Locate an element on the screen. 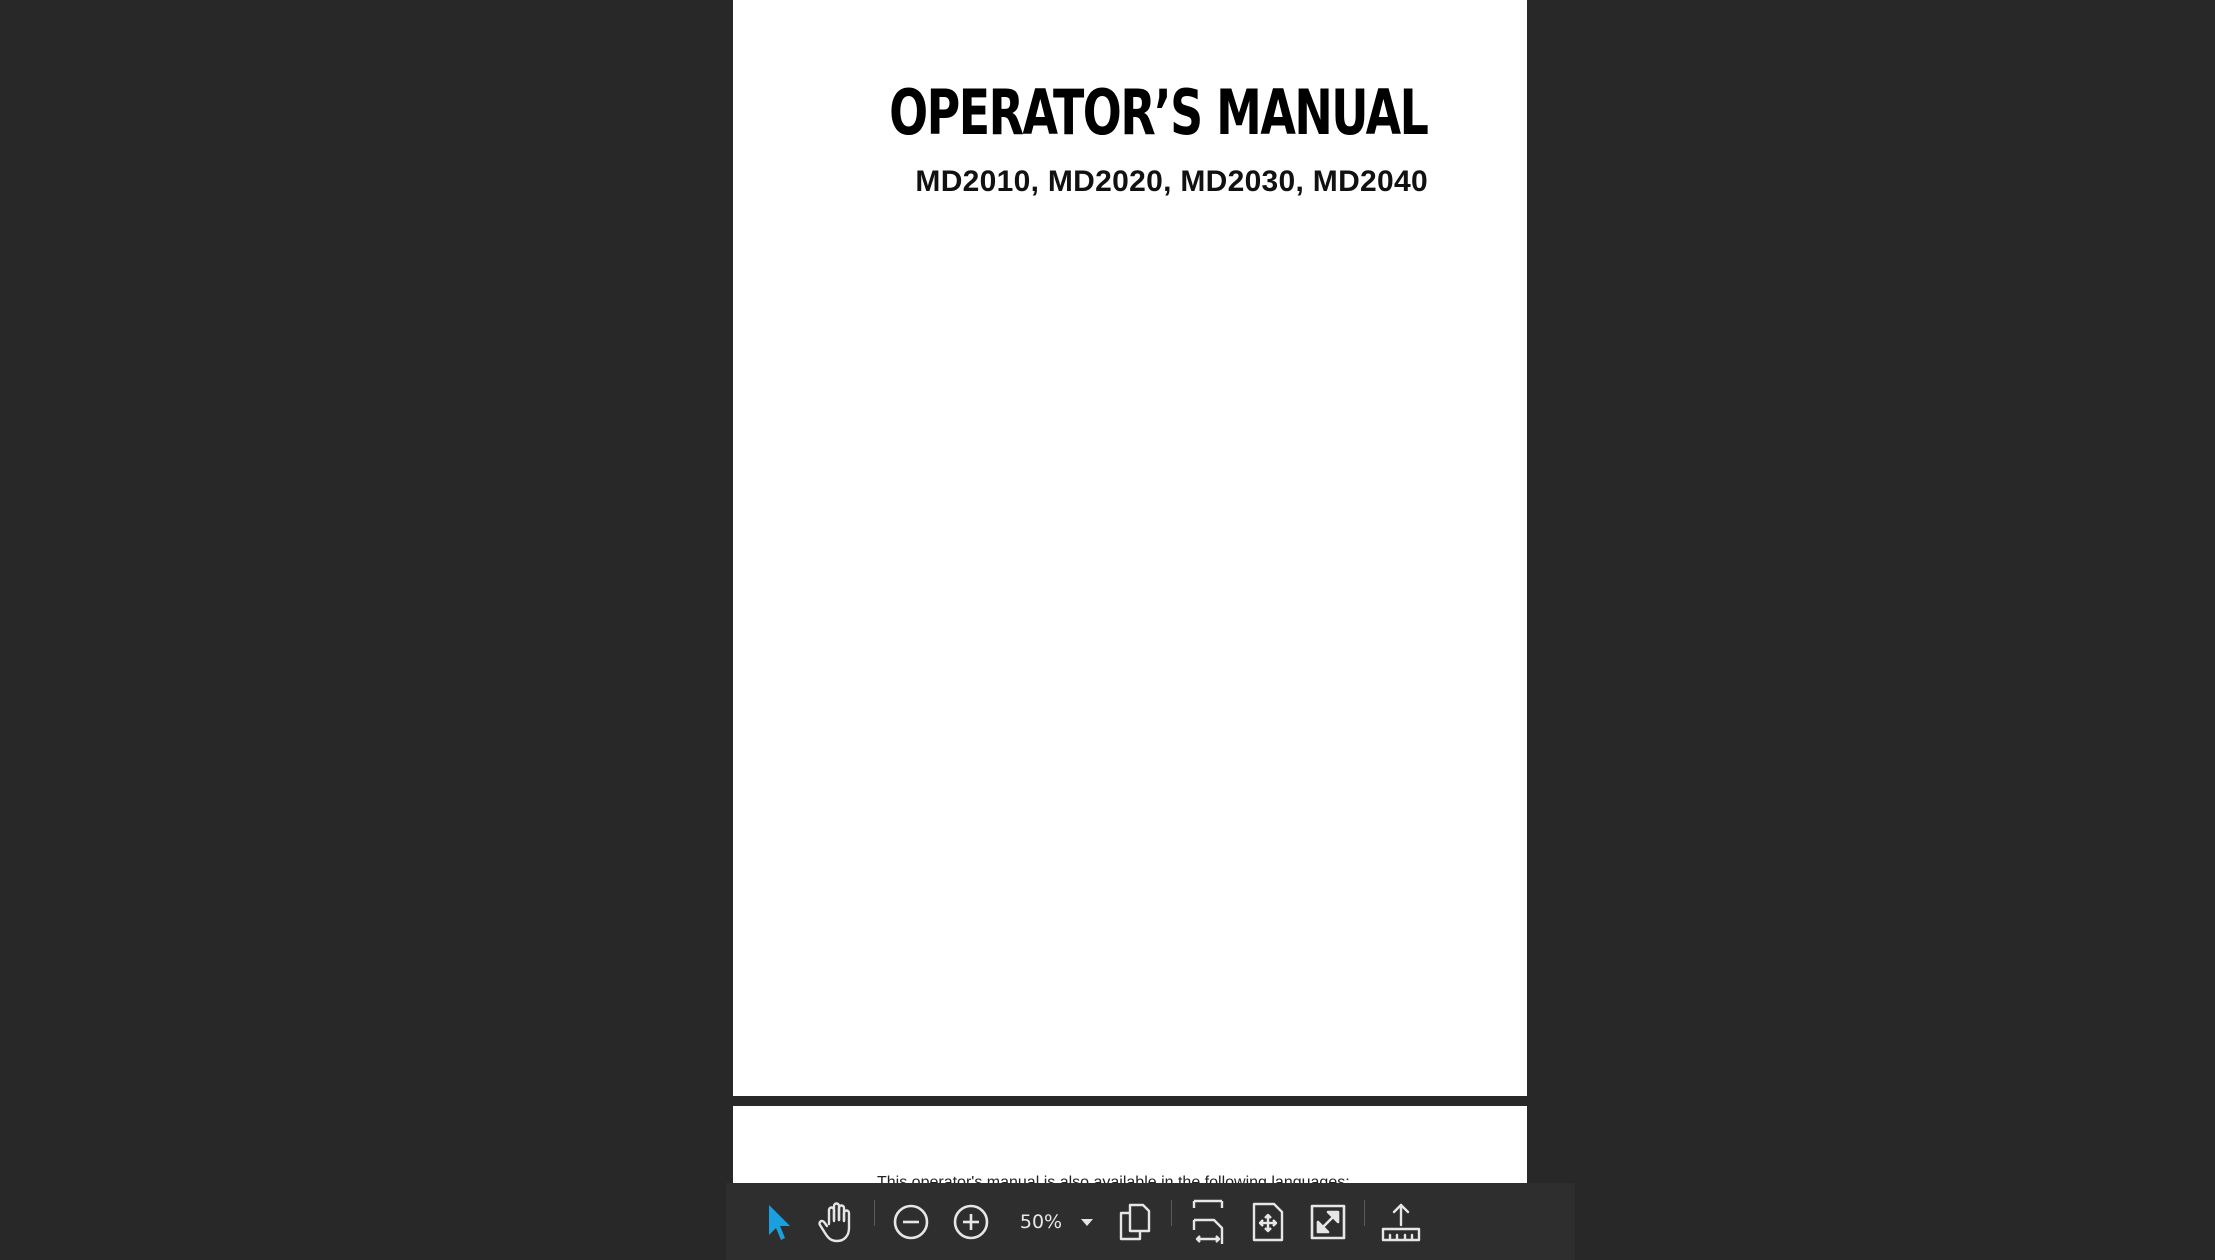  plus-circle-icon is located at coordinates (971, 1222).